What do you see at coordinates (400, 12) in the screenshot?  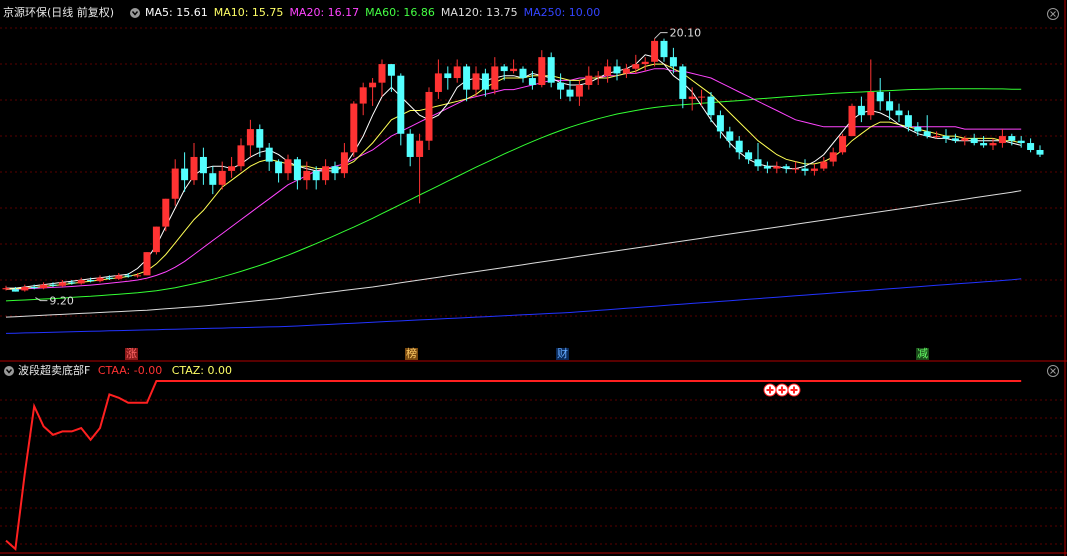 I see `ma-legend-item: MA60: 16.86` at bounding box center [400, 12].